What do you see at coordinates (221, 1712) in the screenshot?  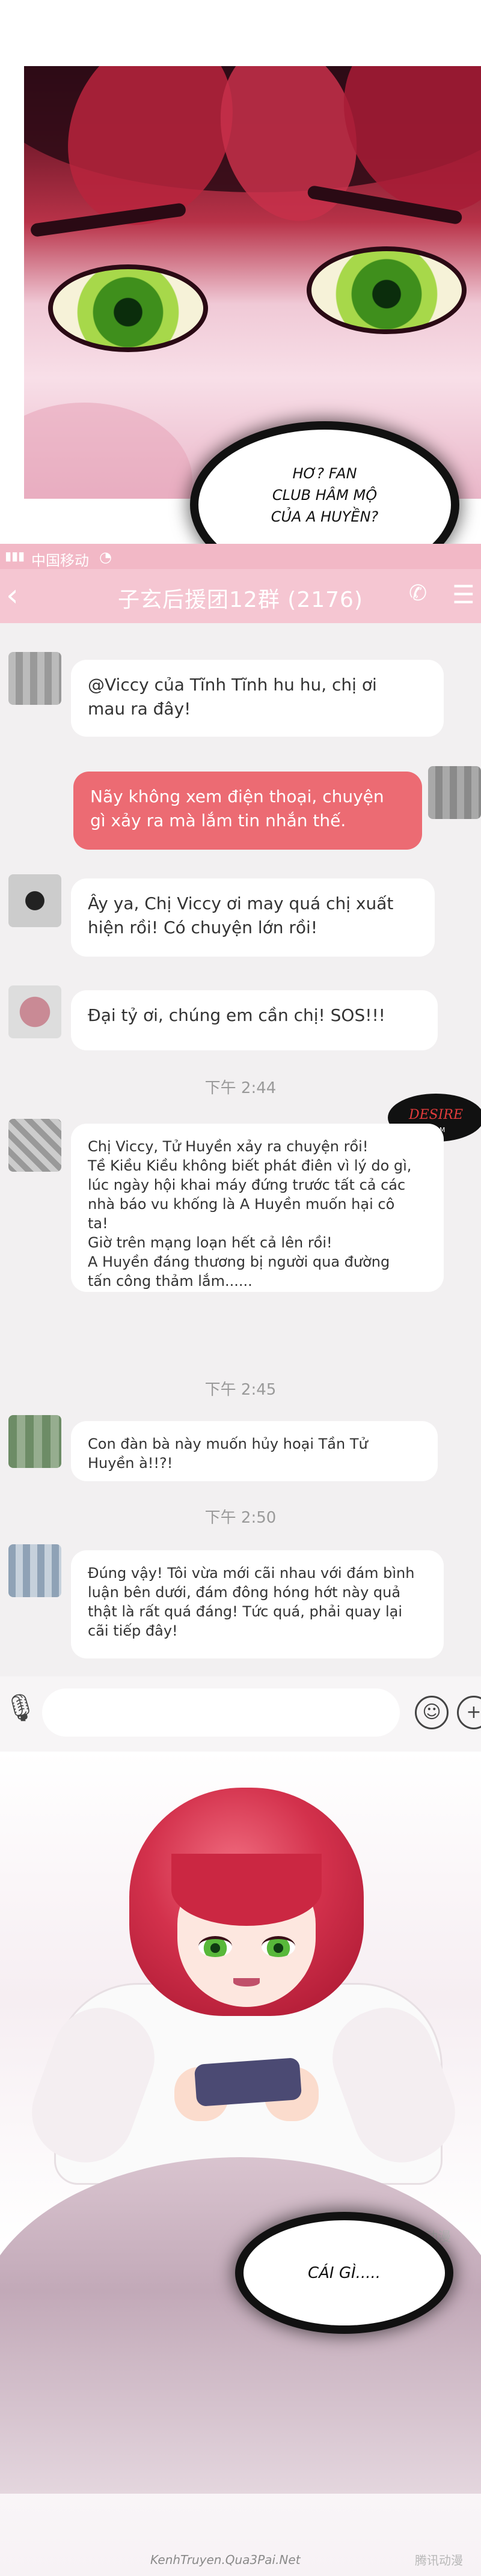 I see `message-input` at bounding box center [221, 1712].